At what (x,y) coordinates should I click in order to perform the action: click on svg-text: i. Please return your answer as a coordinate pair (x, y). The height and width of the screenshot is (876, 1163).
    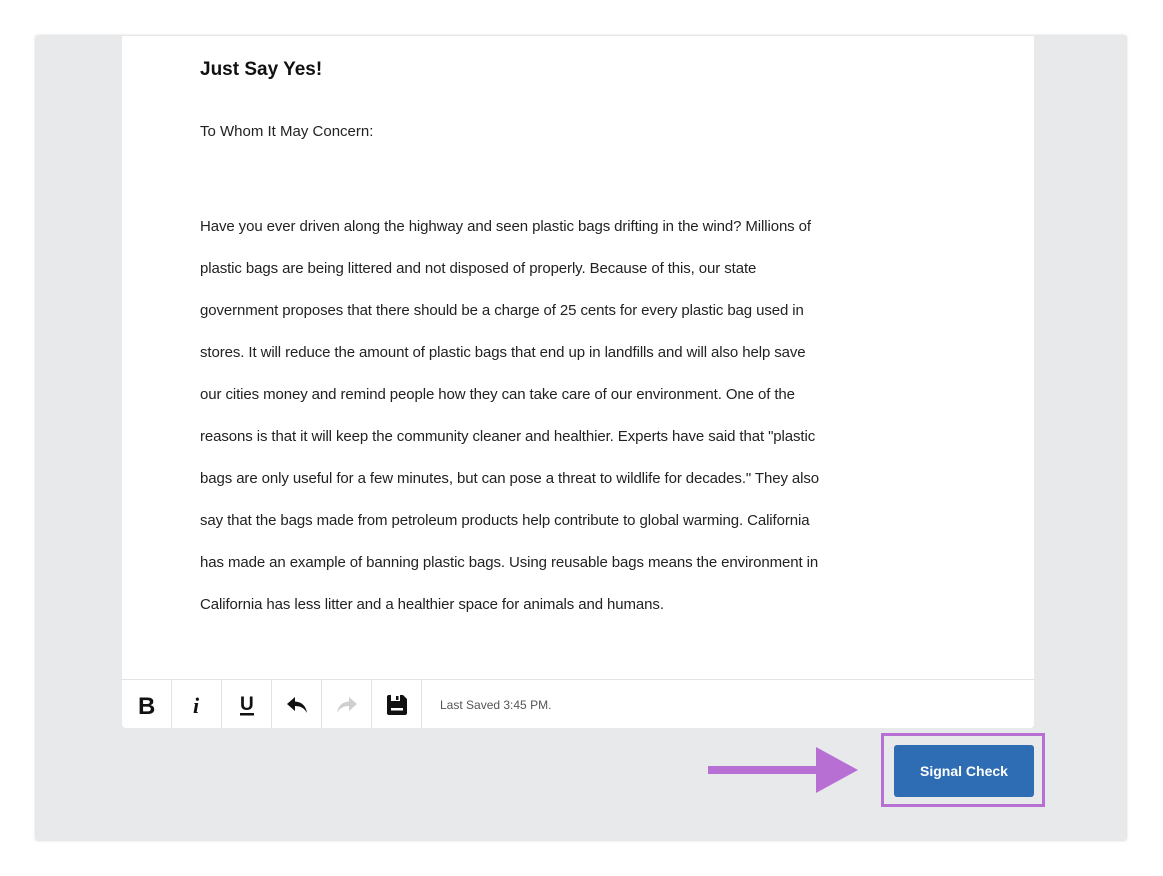
    Looking at the image, I should click on (196, 705).